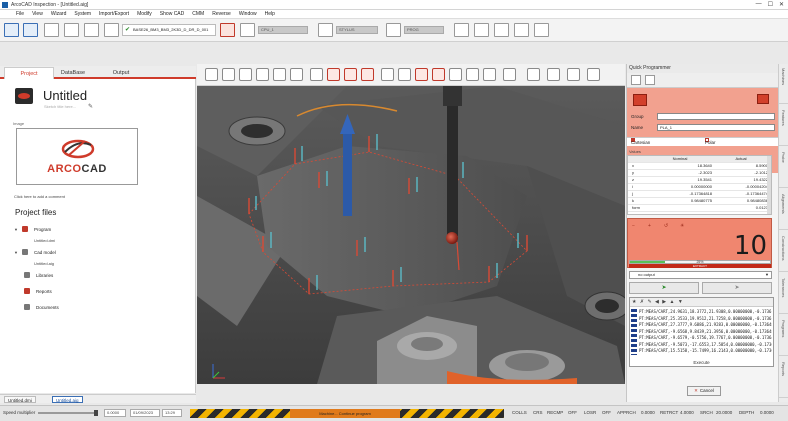 This screenshot has width=788, height=421. What do you see at coordinates (763, 99) in the screenshot?
I see `menu-icon` at bounding box center [763, 99].